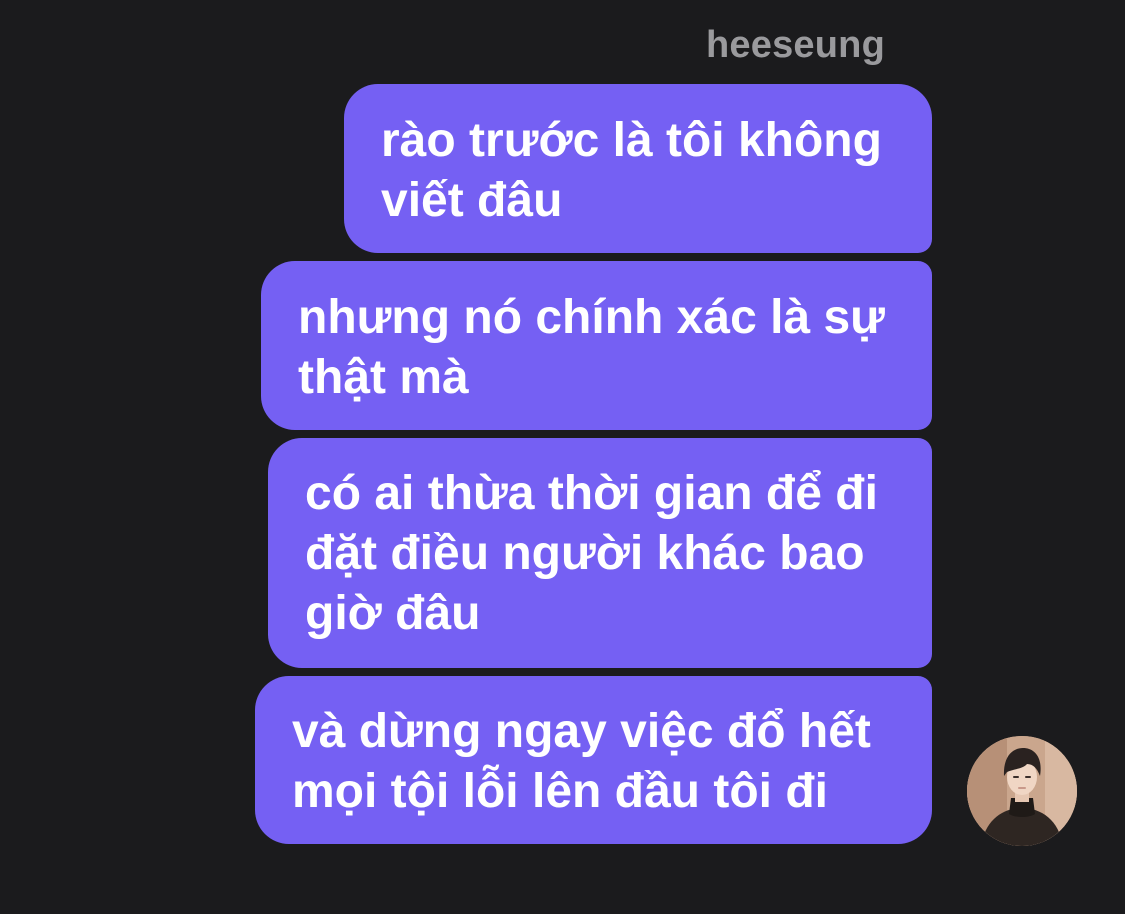  What do you see at coordinates (591, 317) in the screenshot?
I see `message-text-line: nhưng nó chính xác là sự` at bounding box center [591, 317].